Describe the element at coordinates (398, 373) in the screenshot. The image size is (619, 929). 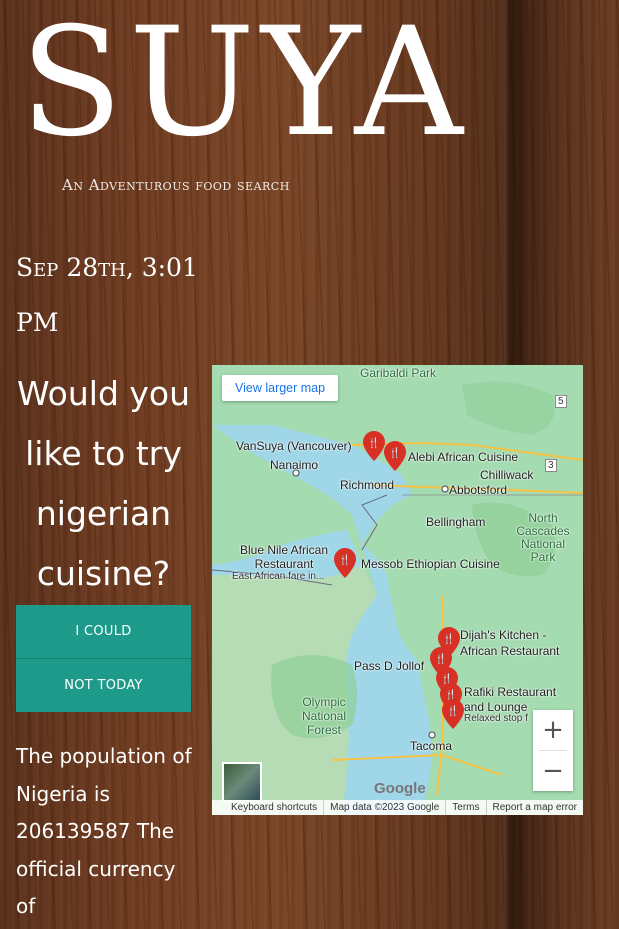
I see `map-label-garibaldi: Garibaldi Park` at that location.